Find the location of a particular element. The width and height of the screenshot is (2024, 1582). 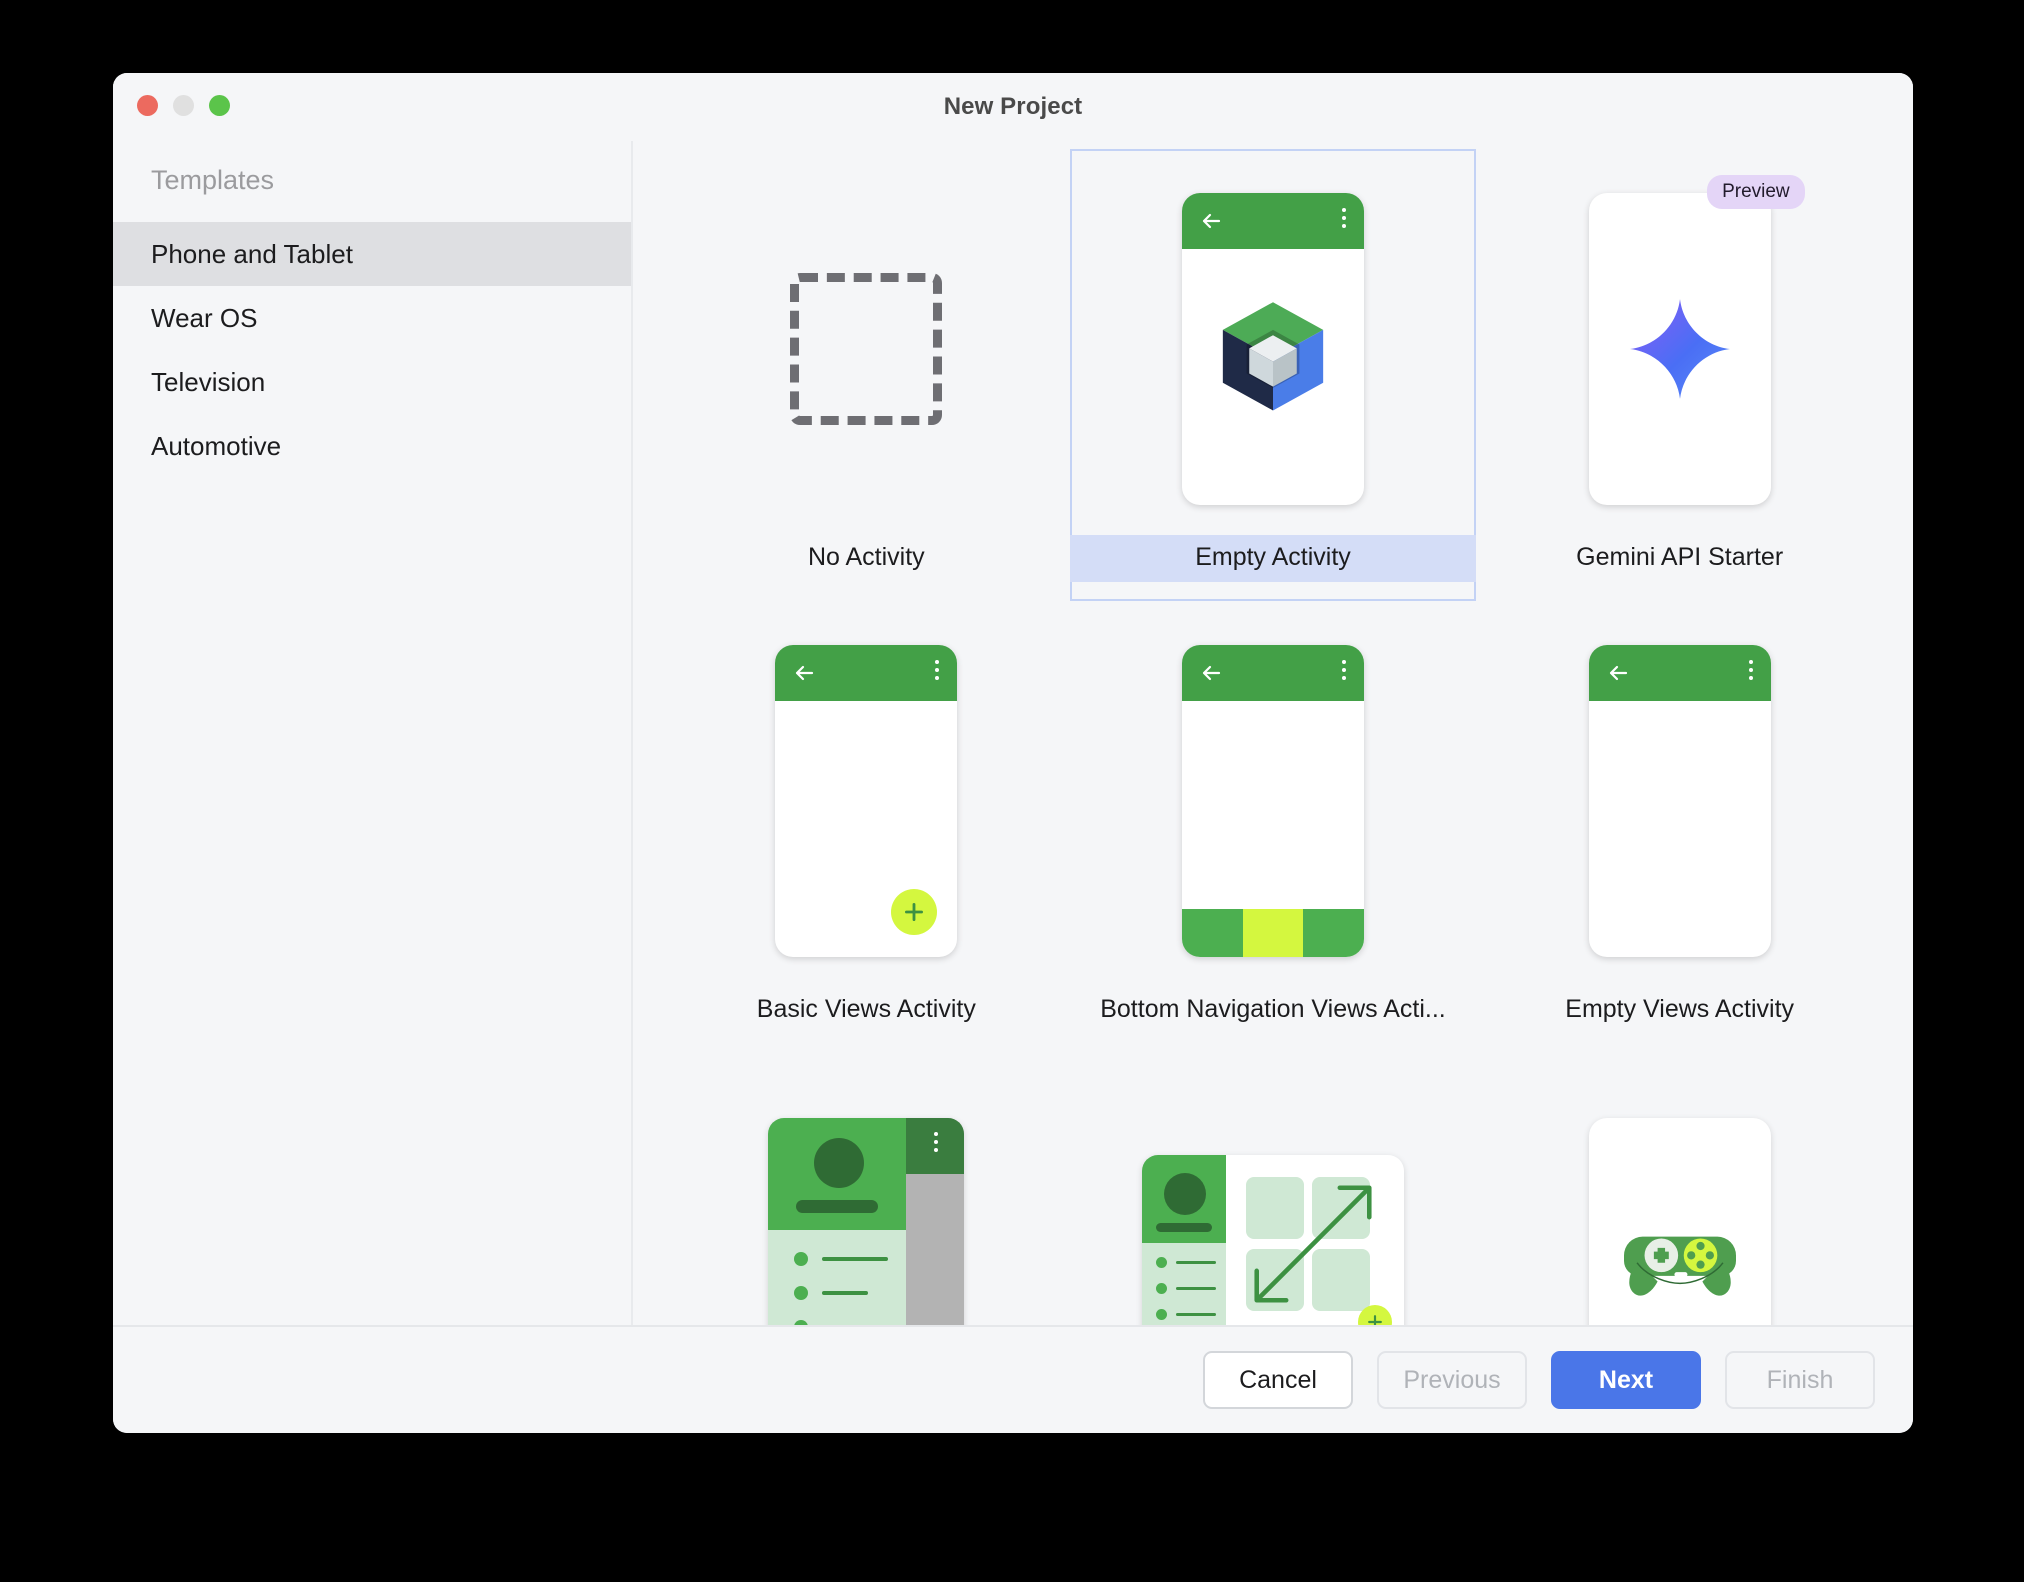

tablet-mock is located at coordinates (1272, 1240).